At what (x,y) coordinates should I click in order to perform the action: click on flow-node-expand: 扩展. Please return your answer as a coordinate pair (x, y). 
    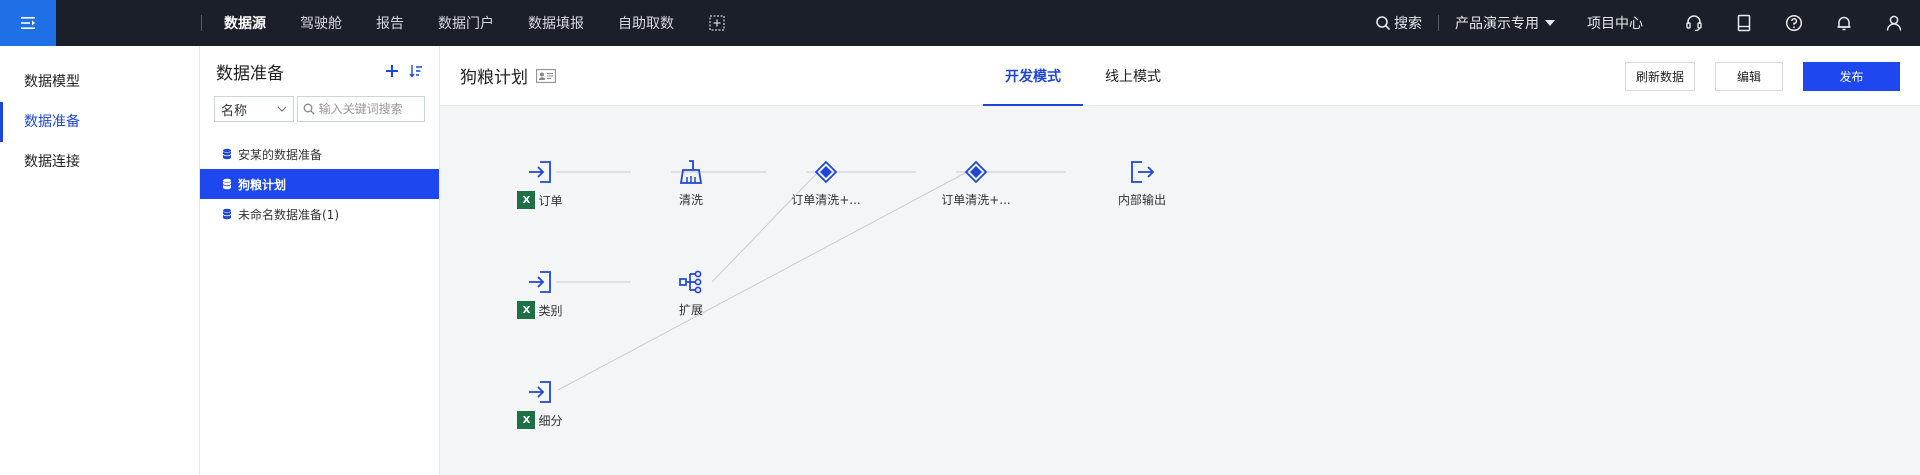
    Looking at the image, I should click on (691, 292).